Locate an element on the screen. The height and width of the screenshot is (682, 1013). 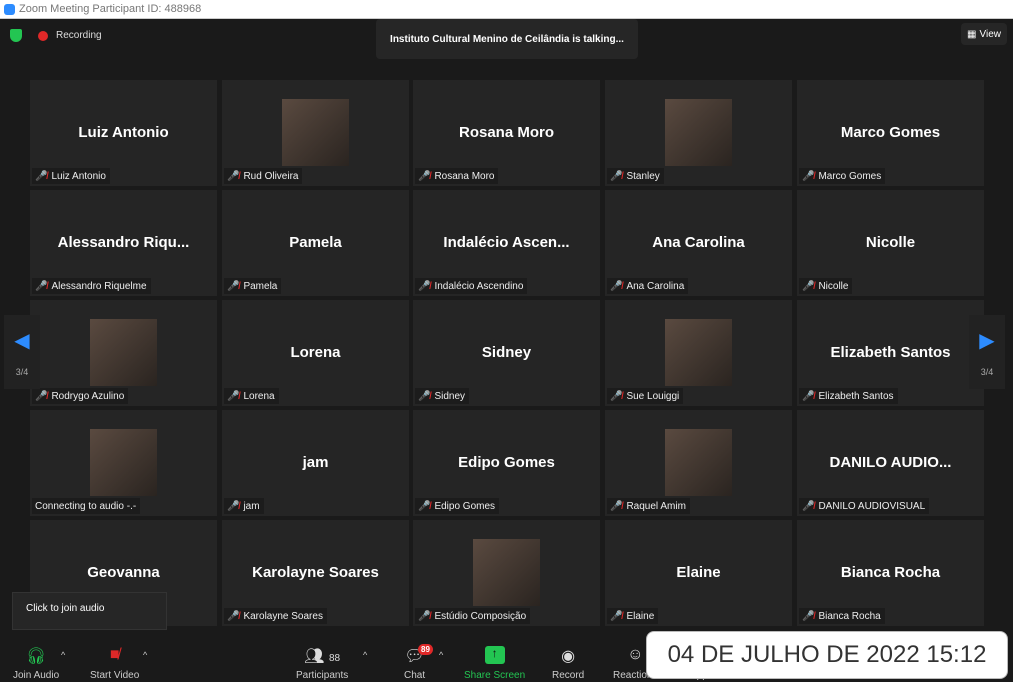
arrow-left-icon: ◀ is located at coordinates (22, 340).